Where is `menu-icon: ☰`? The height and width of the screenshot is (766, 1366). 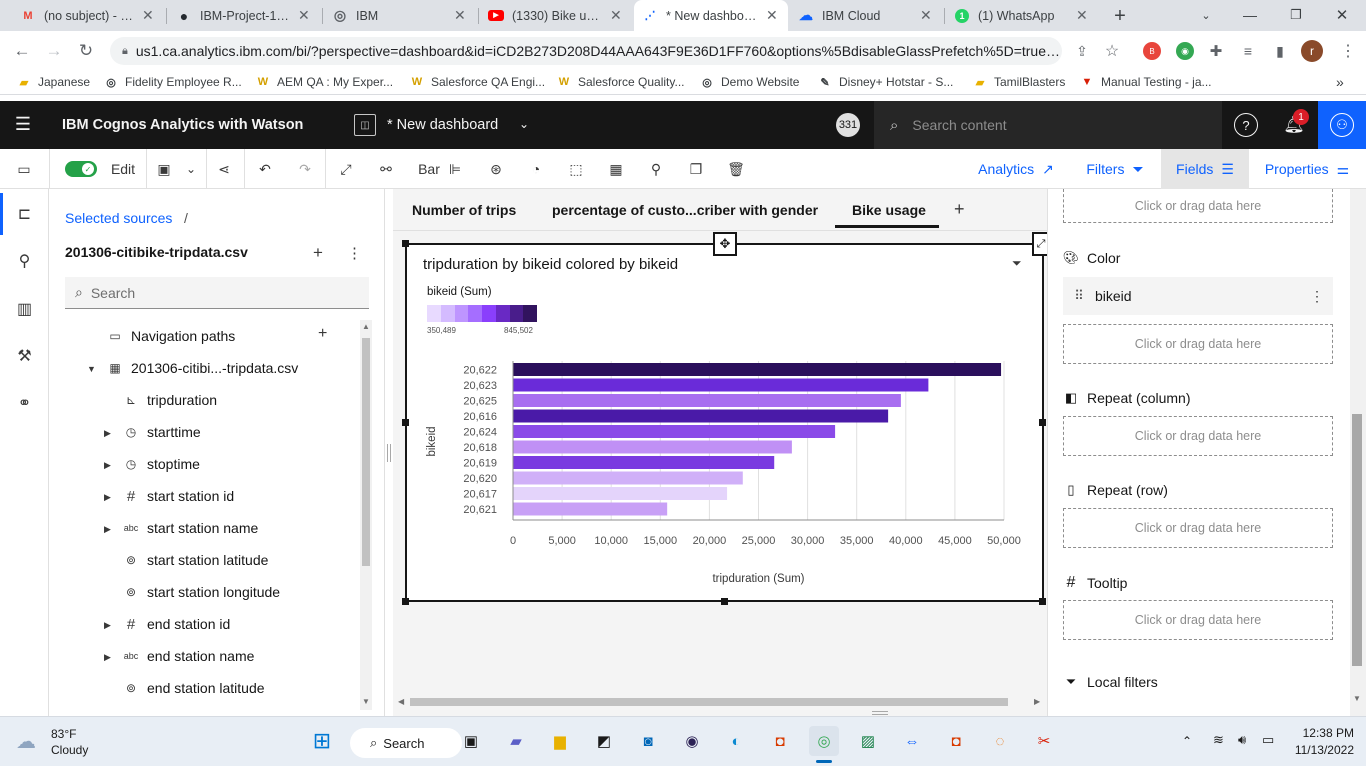
menu-icon: ☰ is located at coordinates (23, 124).